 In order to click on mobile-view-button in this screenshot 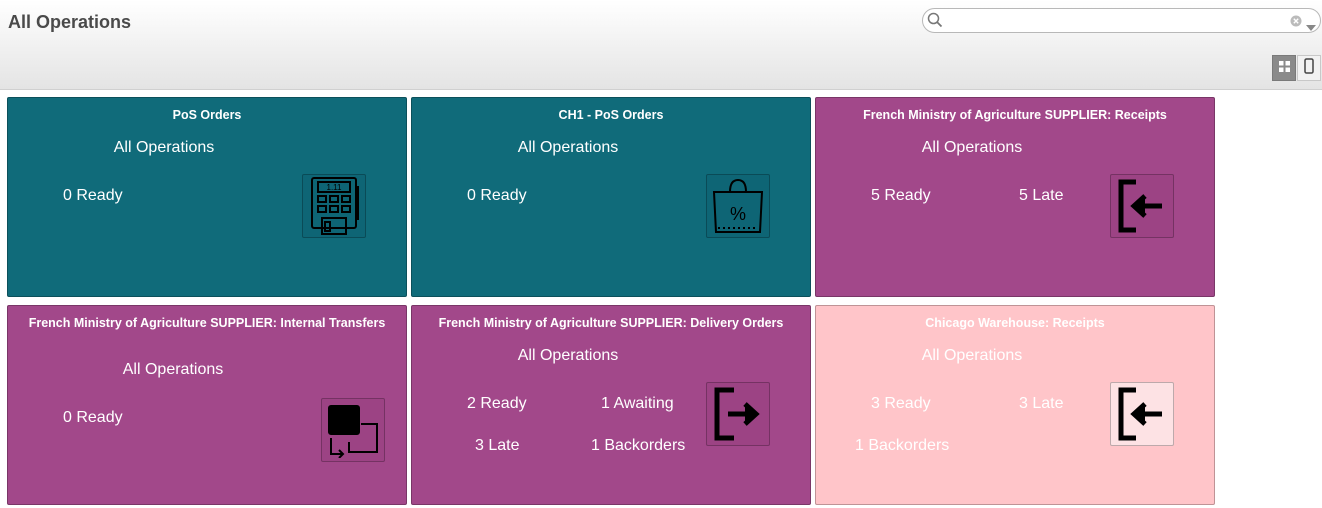, I will do `click(1309, 68)`.